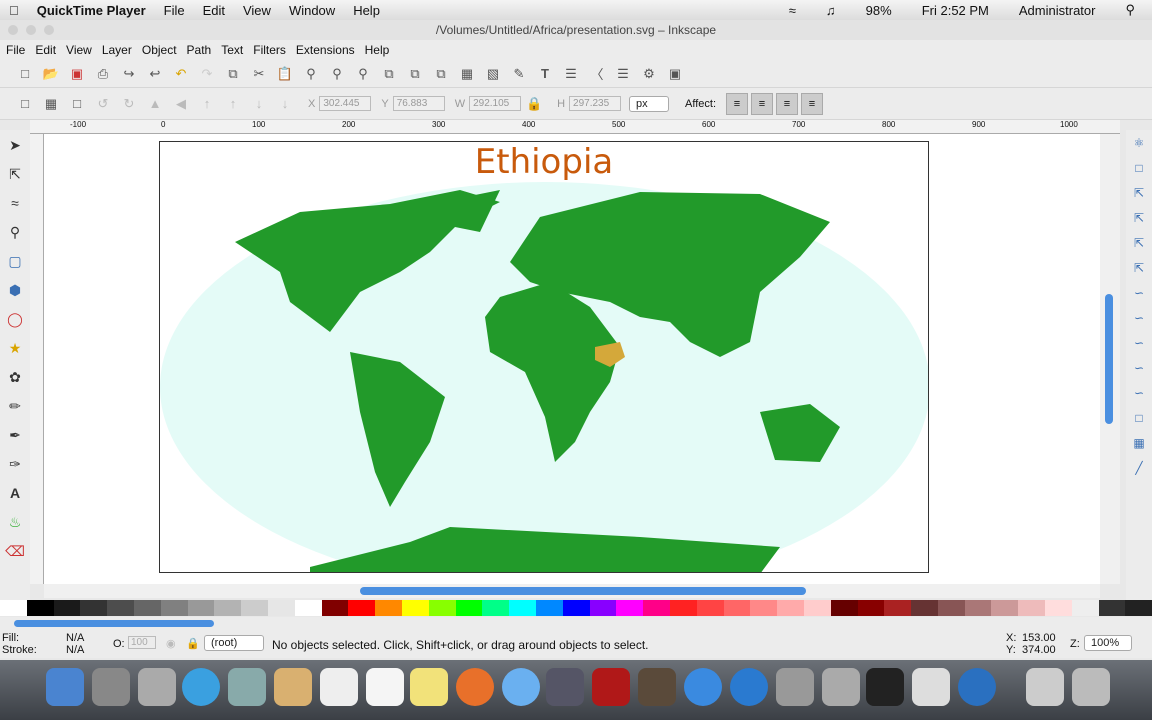 The image size is (1152, 720). Describe the element at coordinates (879, 10) in the screenshot. I see `battery-status: 98%` at that location.